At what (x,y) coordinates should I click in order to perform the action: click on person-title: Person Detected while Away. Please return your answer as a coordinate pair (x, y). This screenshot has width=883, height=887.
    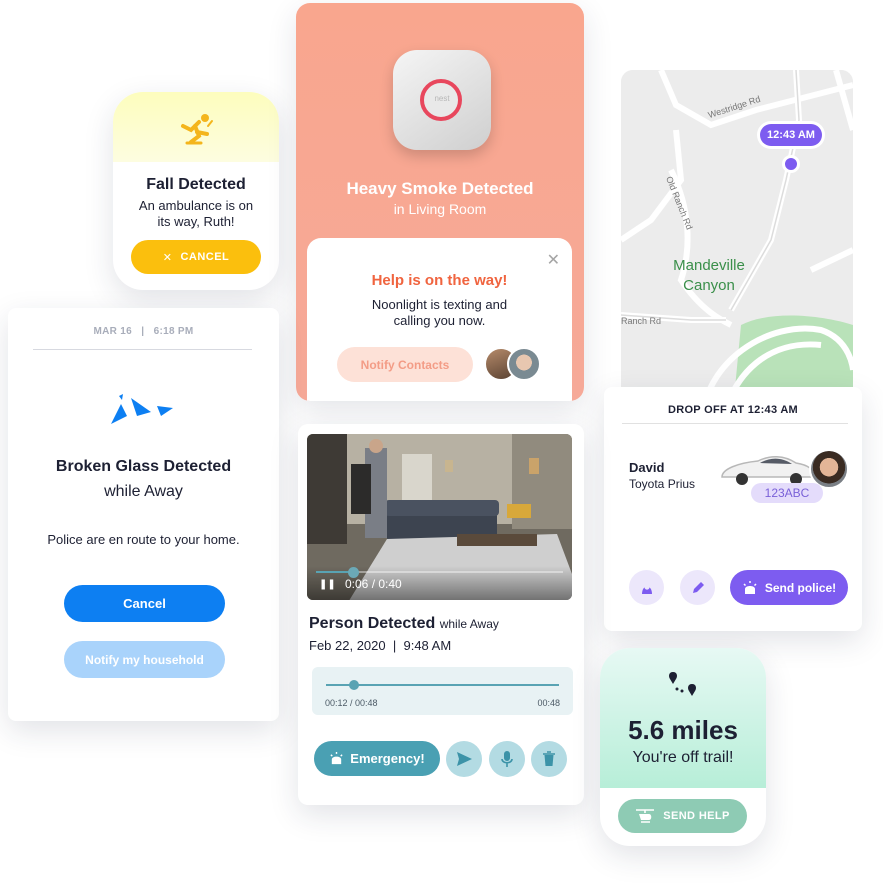
    Looking at the image, I should click on (404, 624).